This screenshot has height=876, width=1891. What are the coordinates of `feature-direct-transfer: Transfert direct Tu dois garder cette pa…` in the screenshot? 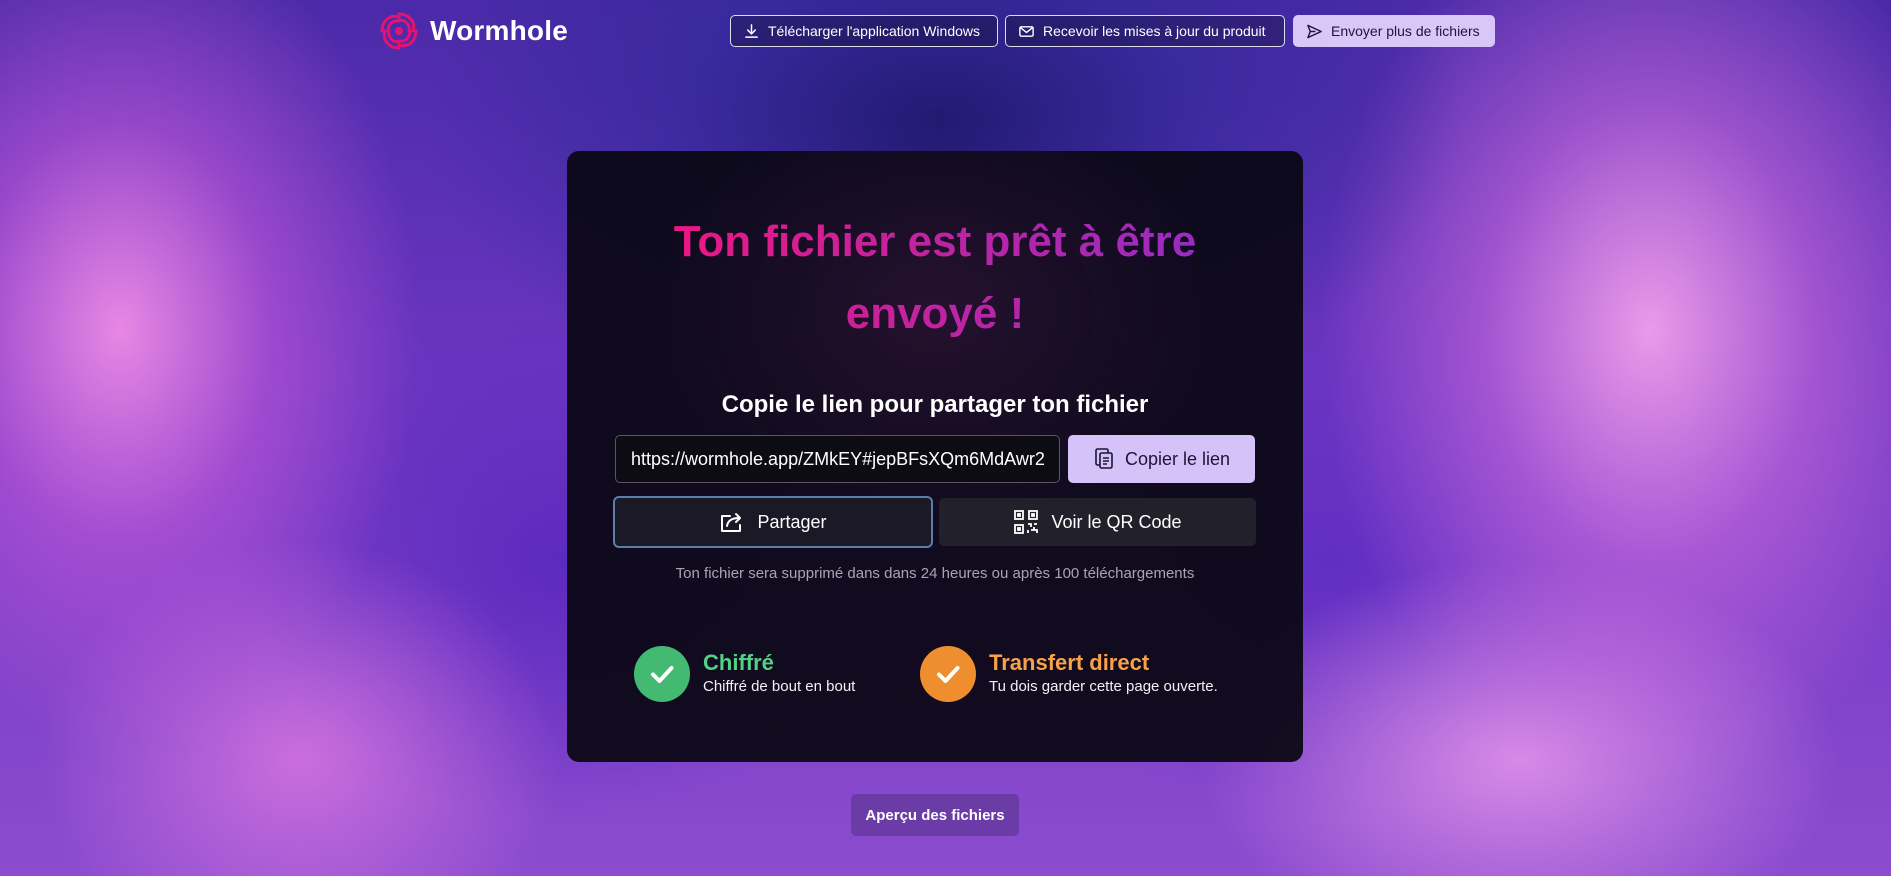 It's located at (1069, 674).